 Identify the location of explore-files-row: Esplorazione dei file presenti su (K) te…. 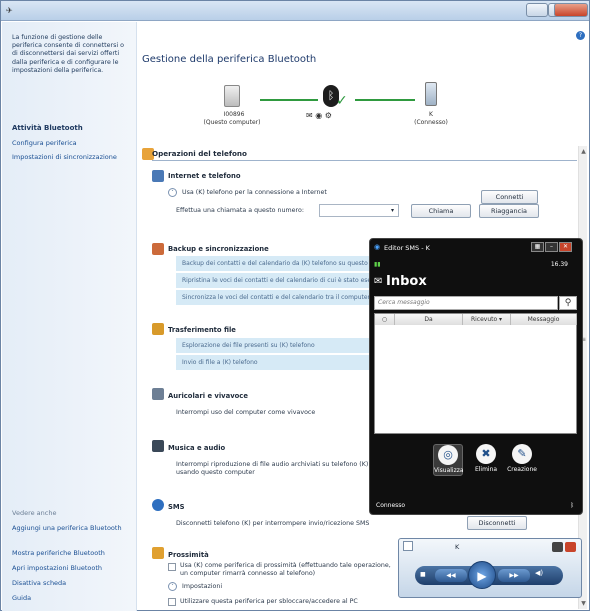
(274, 345).